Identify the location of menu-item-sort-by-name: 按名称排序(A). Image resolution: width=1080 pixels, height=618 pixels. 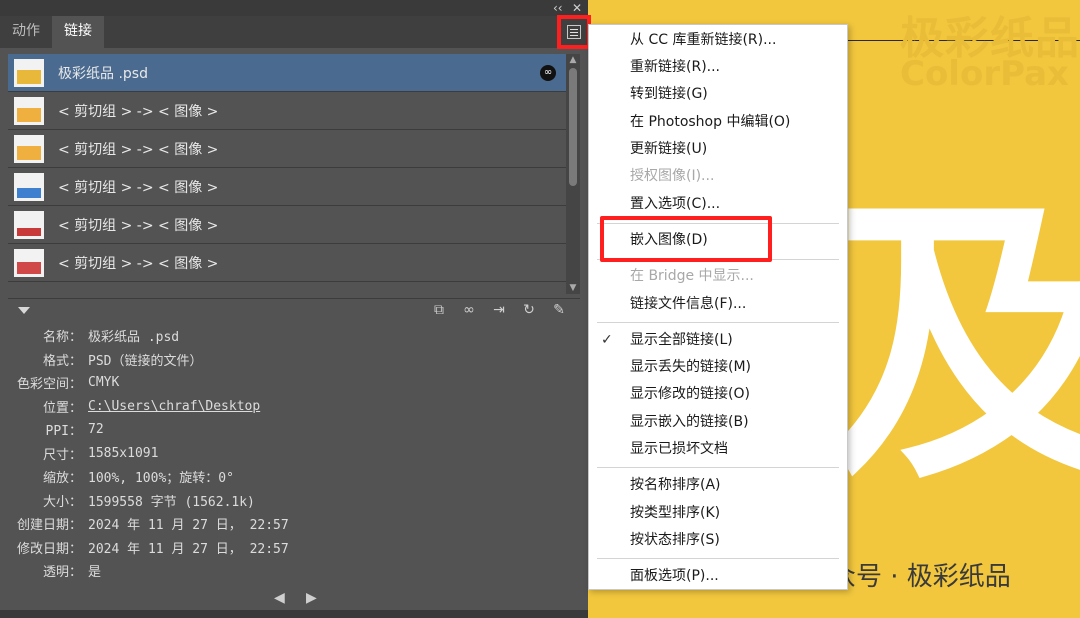
(718, 485).